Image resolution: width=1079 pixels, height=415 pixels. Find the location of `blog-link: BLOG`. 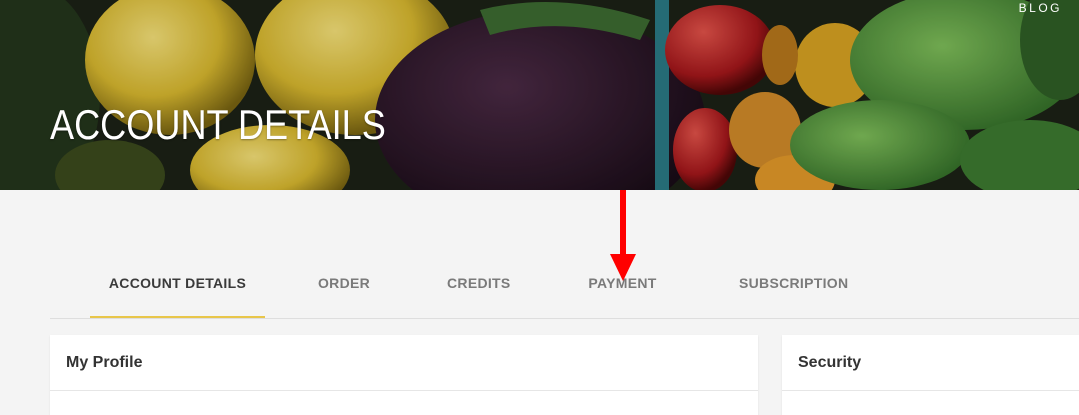

blog-link: BLOG is located at coordinates (1040, 8).